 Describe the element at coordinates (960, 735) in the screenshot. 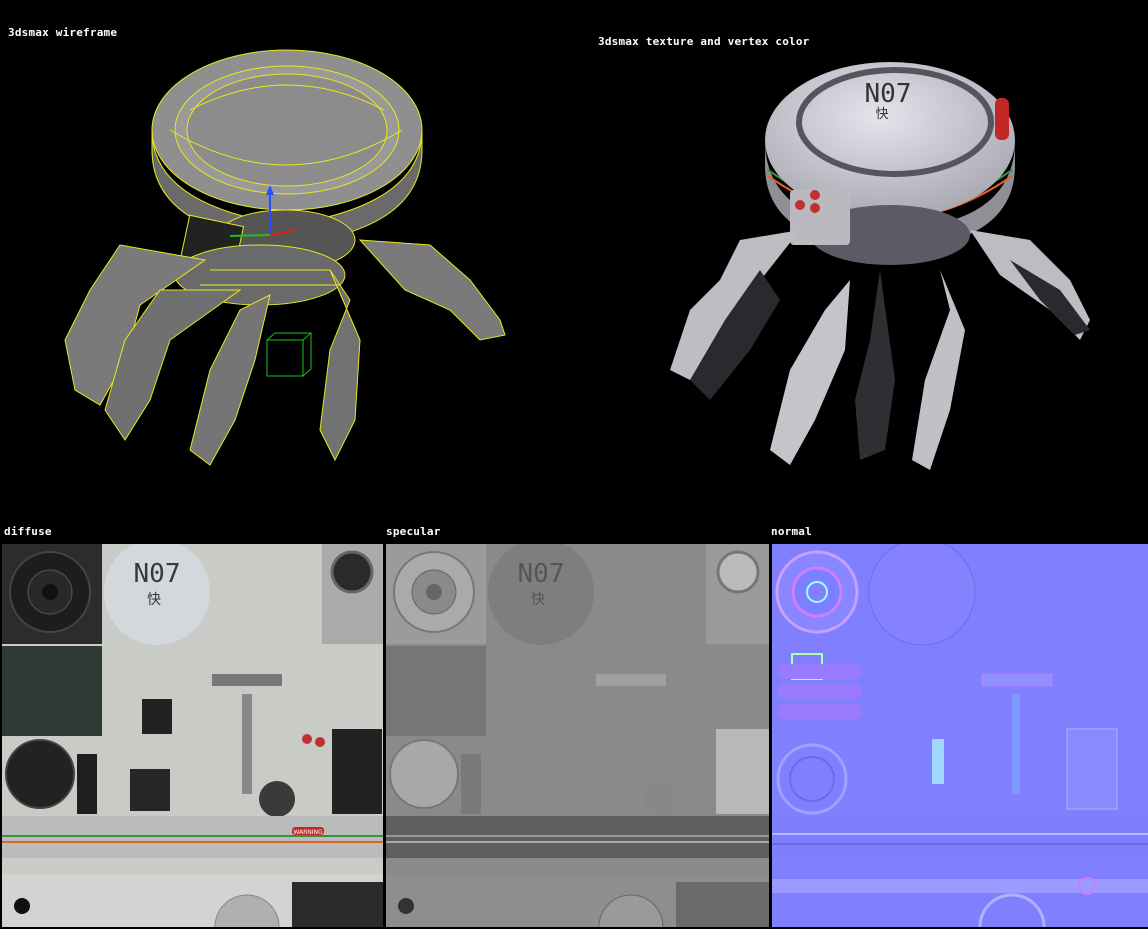

I see `normal-texture-map` at that location.